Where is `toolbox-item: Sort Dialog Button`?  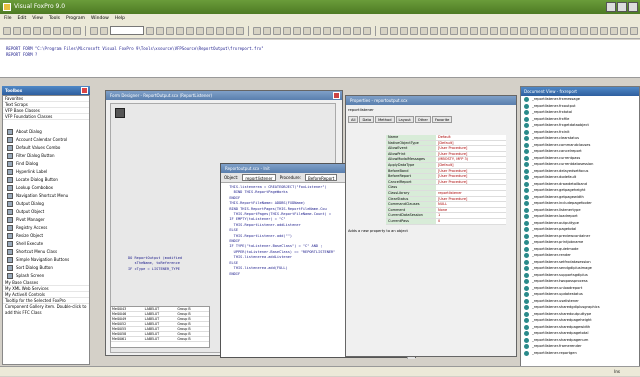 toolbox-item: Sort Dialog Button is located at coordinates (46, 268).